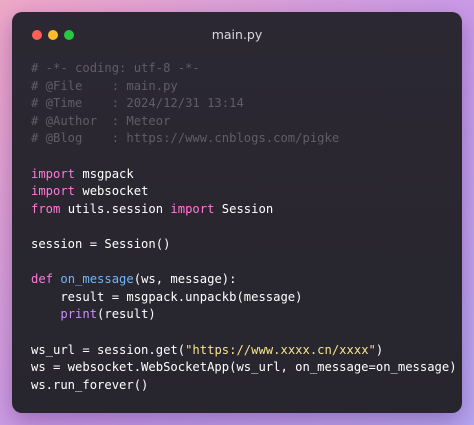  Describe the element at coordinates (280, 349) in the screenshot. I see `code-token: "https://www.xxxx.cn/xxxx"` at that location.